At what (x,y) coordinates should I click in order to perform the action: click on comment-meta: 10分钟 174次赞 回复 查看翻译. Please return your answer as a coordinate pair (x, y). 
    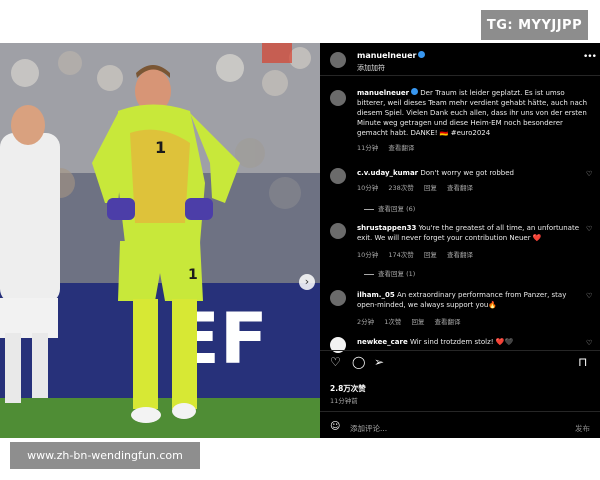
    Looking at the image, I should click on (419, 254).